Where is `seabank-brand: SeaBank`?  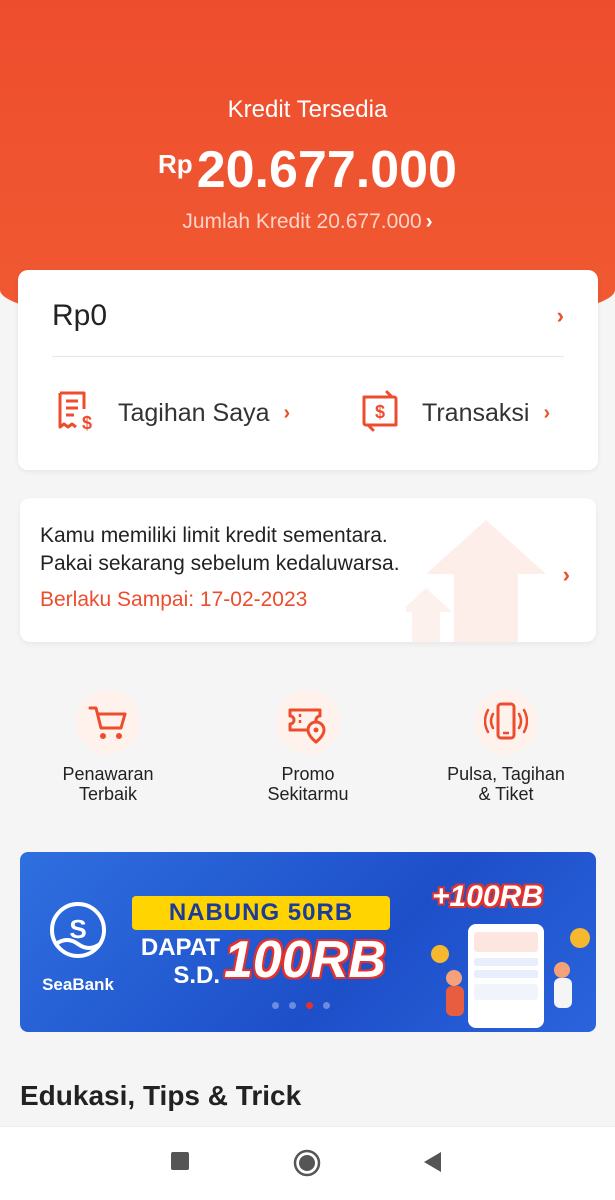 seabank-brand: SeaBank is located at coordinates (78, 984).